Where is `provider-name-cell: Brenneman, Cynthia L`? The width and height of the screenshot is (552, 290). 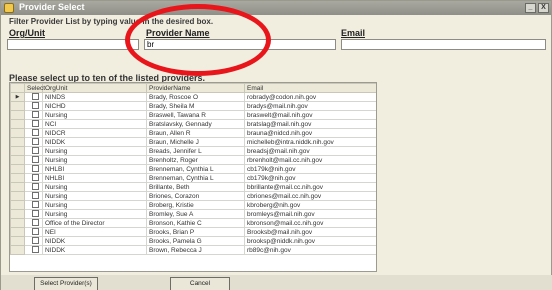 provider-name-cell: Brenneman, Cynthia L is located at coordinates (195, 178).